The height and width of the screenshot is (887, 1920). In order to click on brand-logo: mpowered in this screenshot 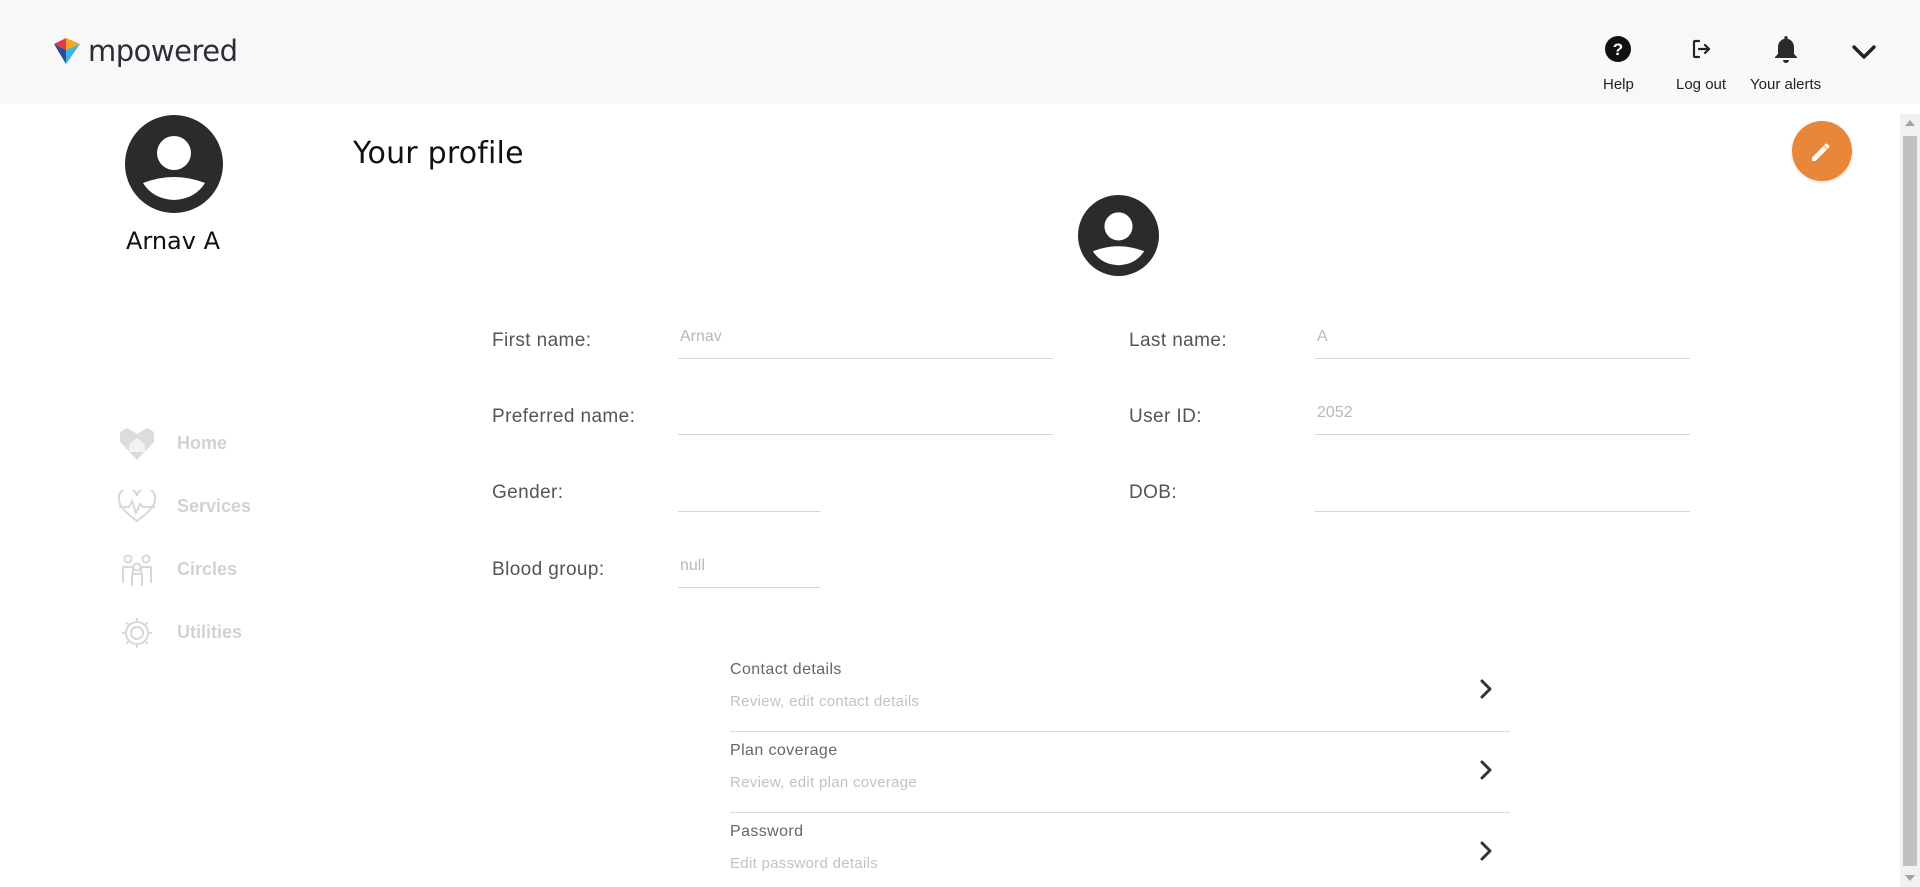, I will do `click(145, 51)`.